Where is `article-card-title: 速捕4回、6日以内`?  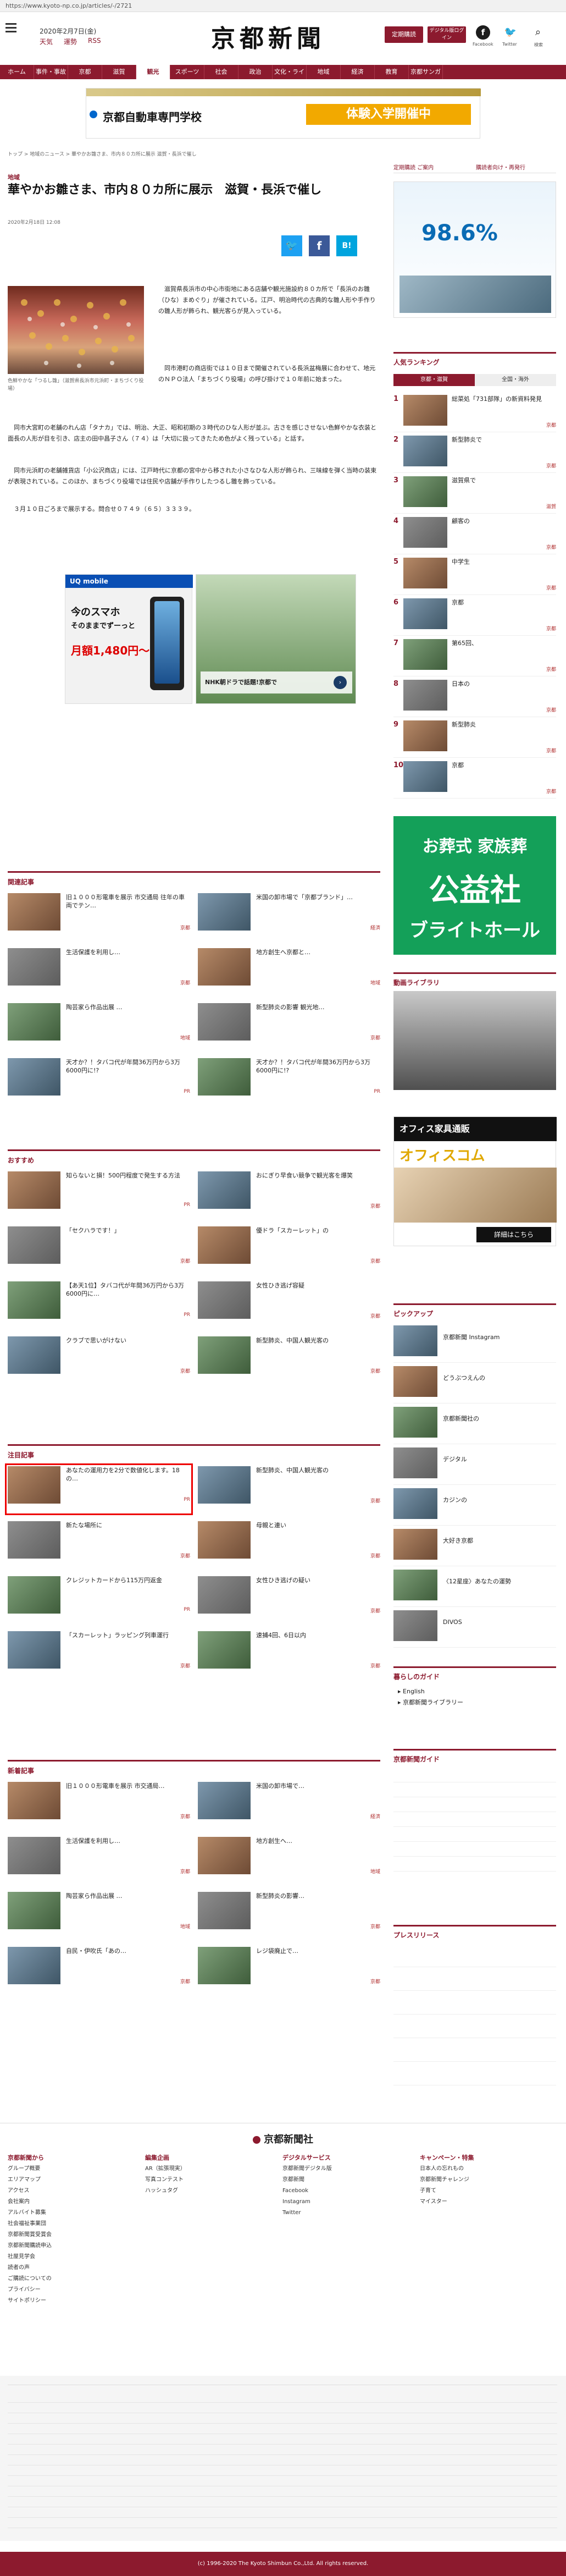
article-card-title: 速捕4回、6日以内 is located at coordinates (318, 1644).